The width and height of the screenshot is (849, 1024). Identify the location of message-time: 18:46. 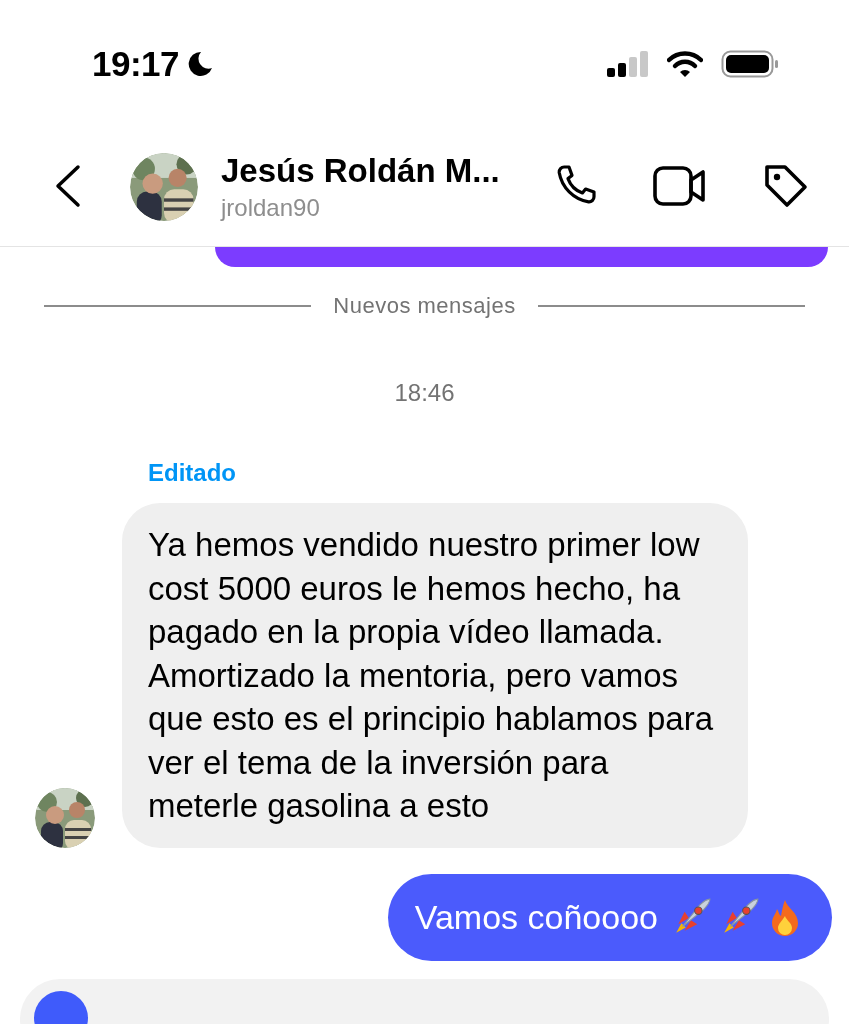
(424, 393).